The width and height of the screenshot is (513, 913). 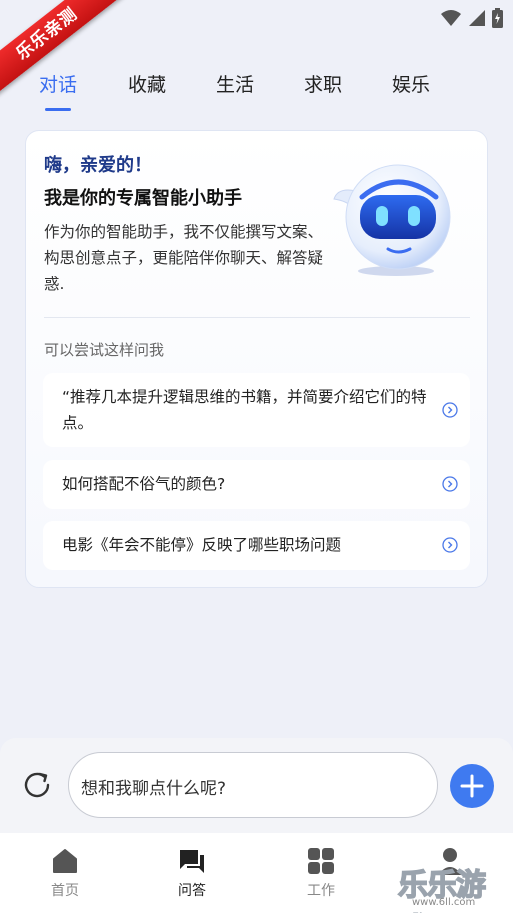 I want to click on signal-icon, so click(x=477, y=18).